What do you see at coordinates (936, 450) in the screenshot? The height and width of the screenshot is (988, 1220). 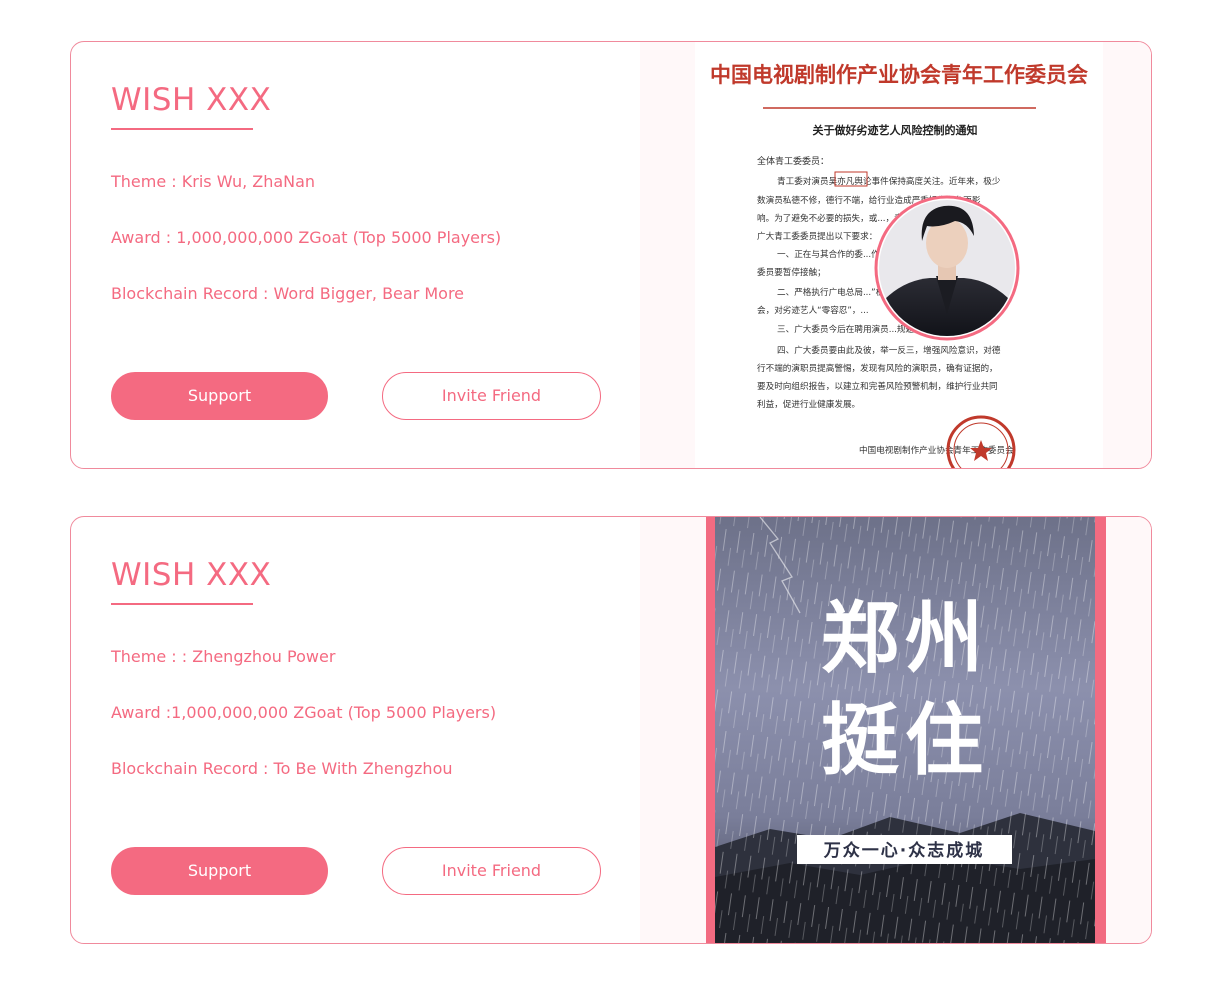 I see `document-signature: 中国电视剧制作产业协会青年工作委员会` at bounding box center [936, 450].